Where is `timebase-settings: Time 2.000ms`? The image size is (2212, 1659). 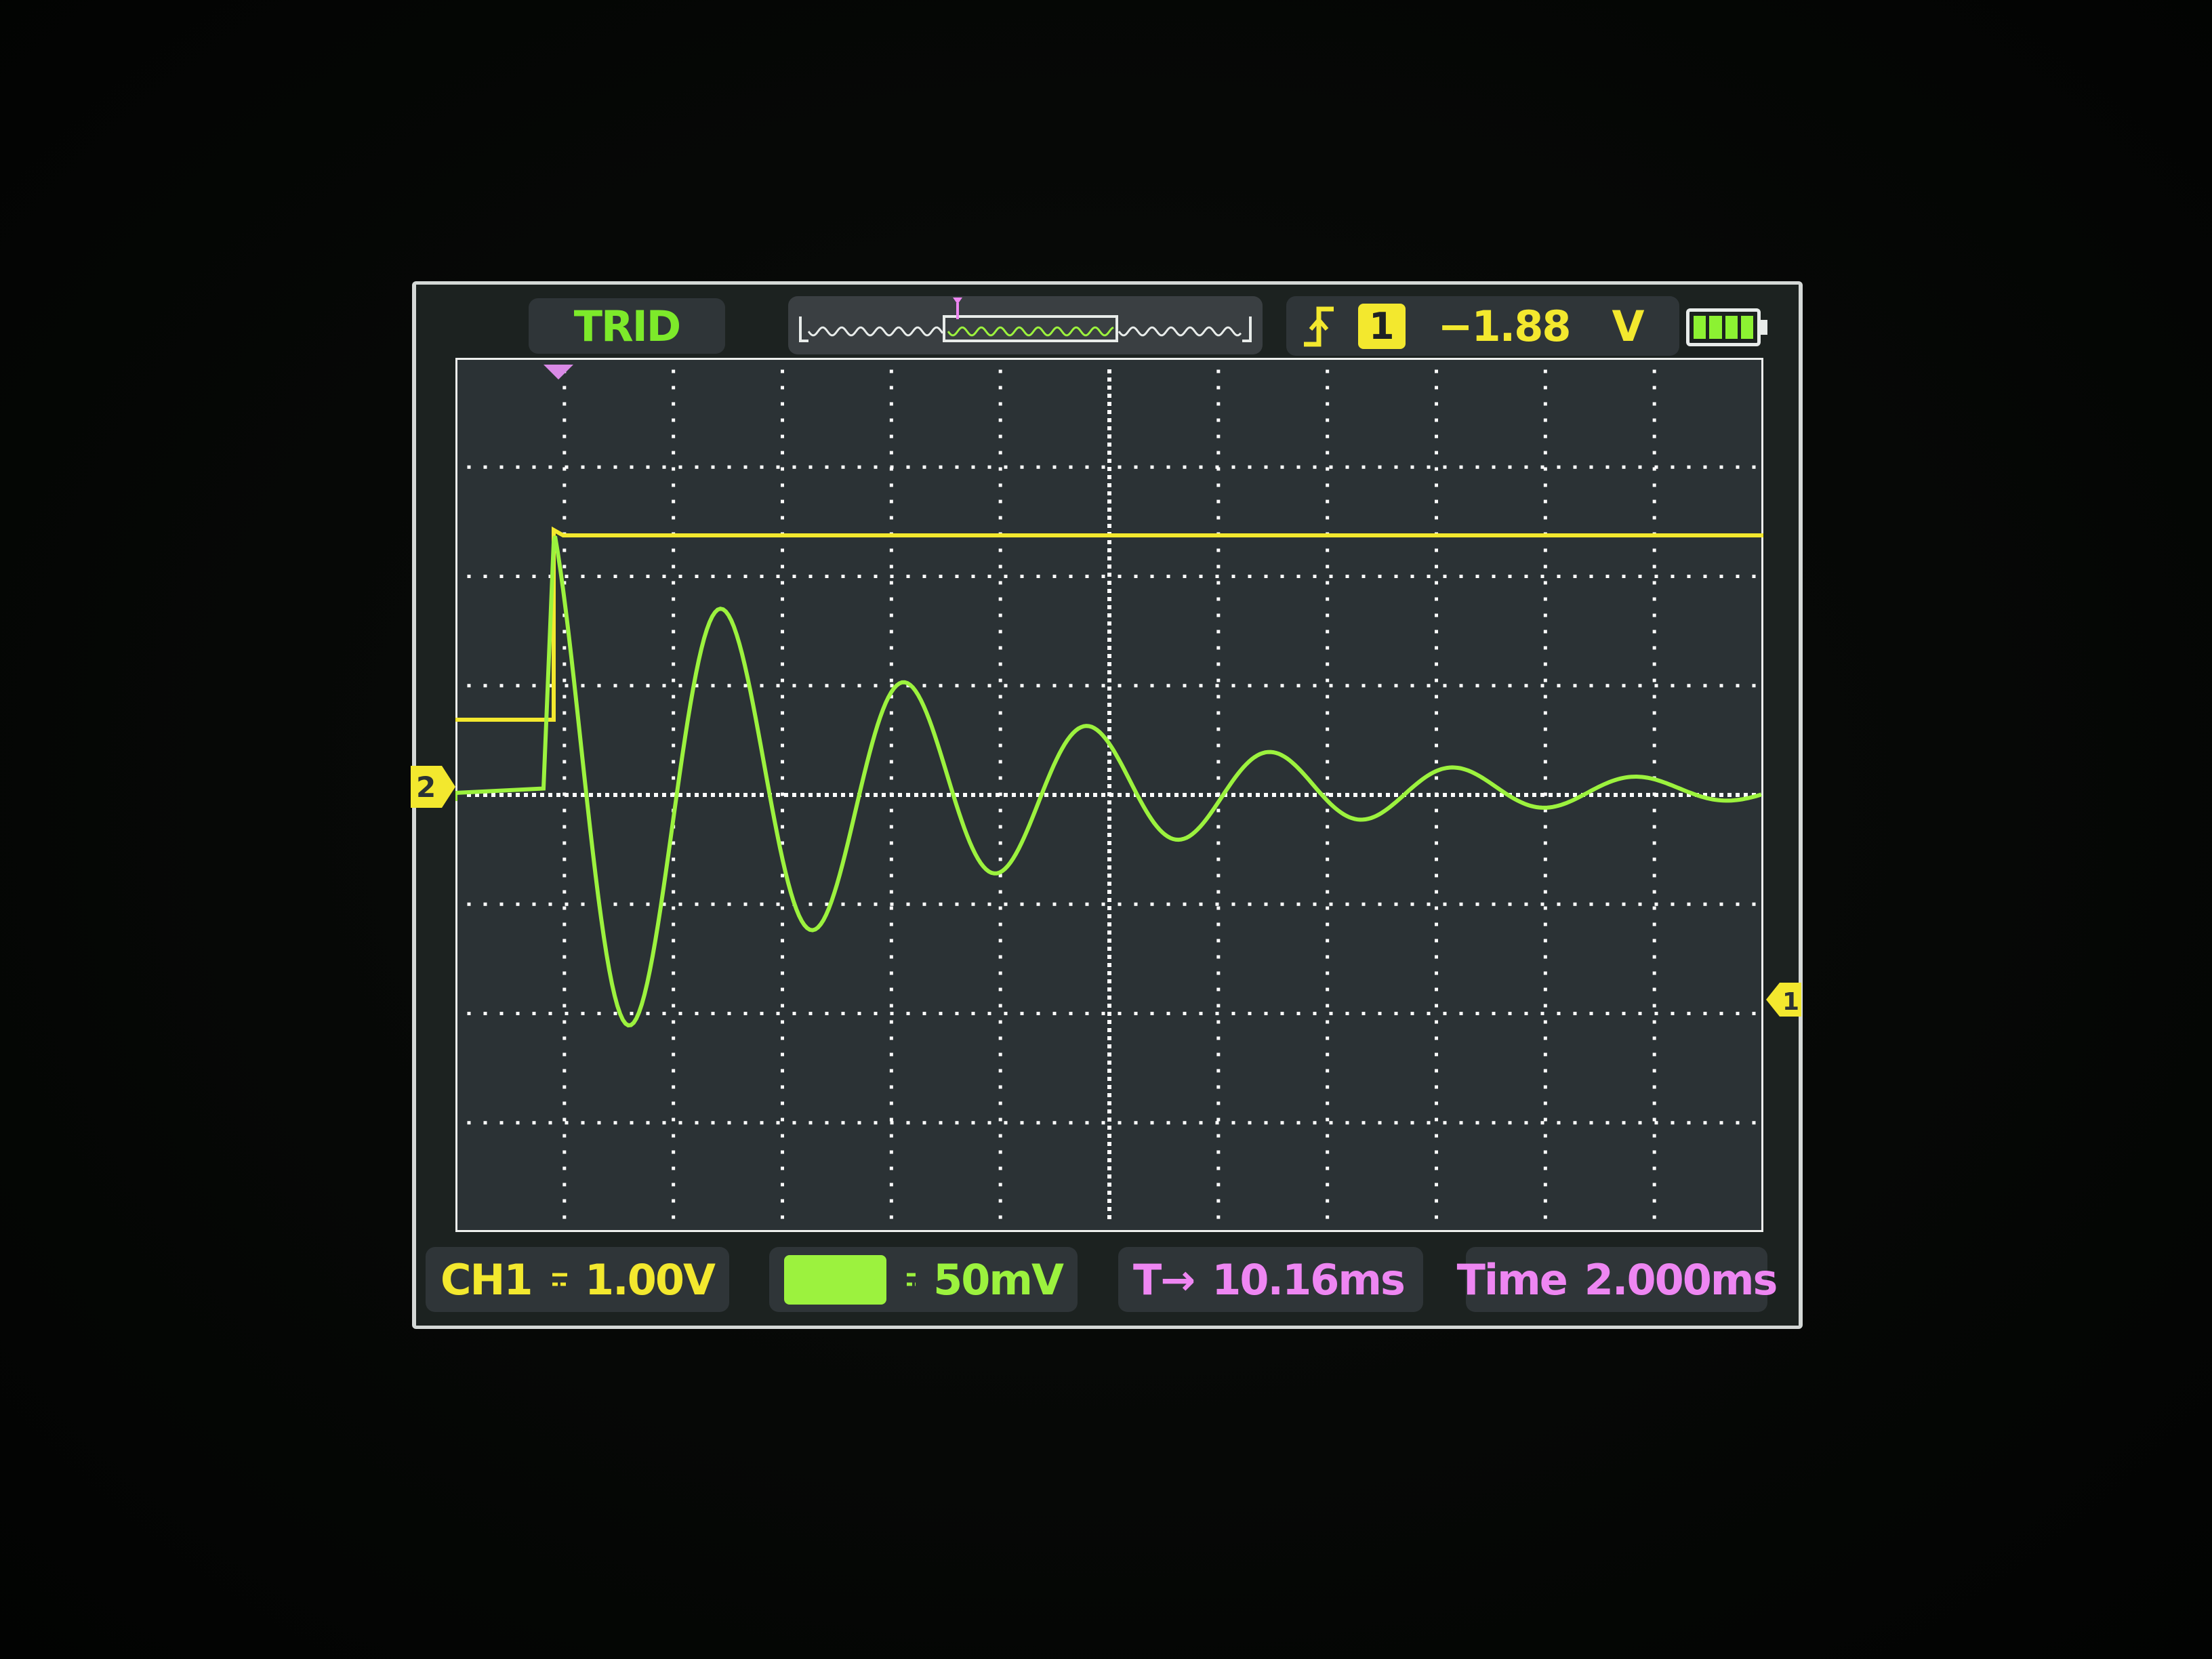
timebase-settings: Time 2.000ms is located at coordinates (1617, 1279).